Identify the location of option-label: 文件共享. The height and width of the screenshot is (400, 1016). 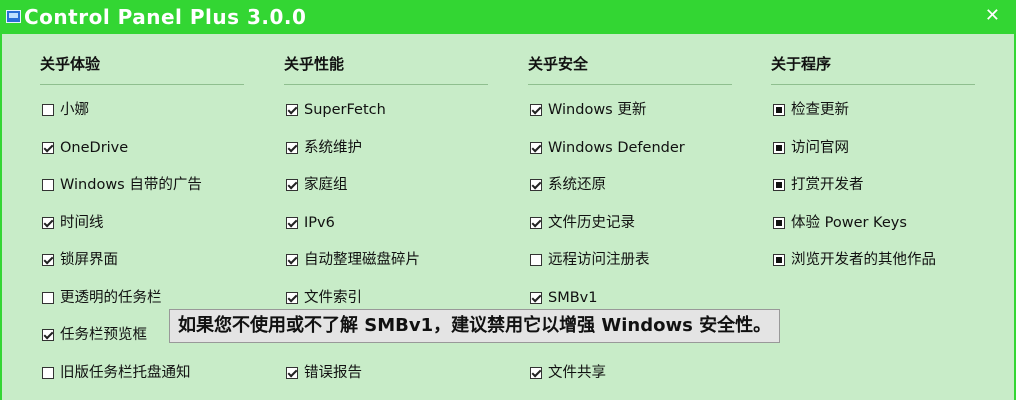
(577, 372).